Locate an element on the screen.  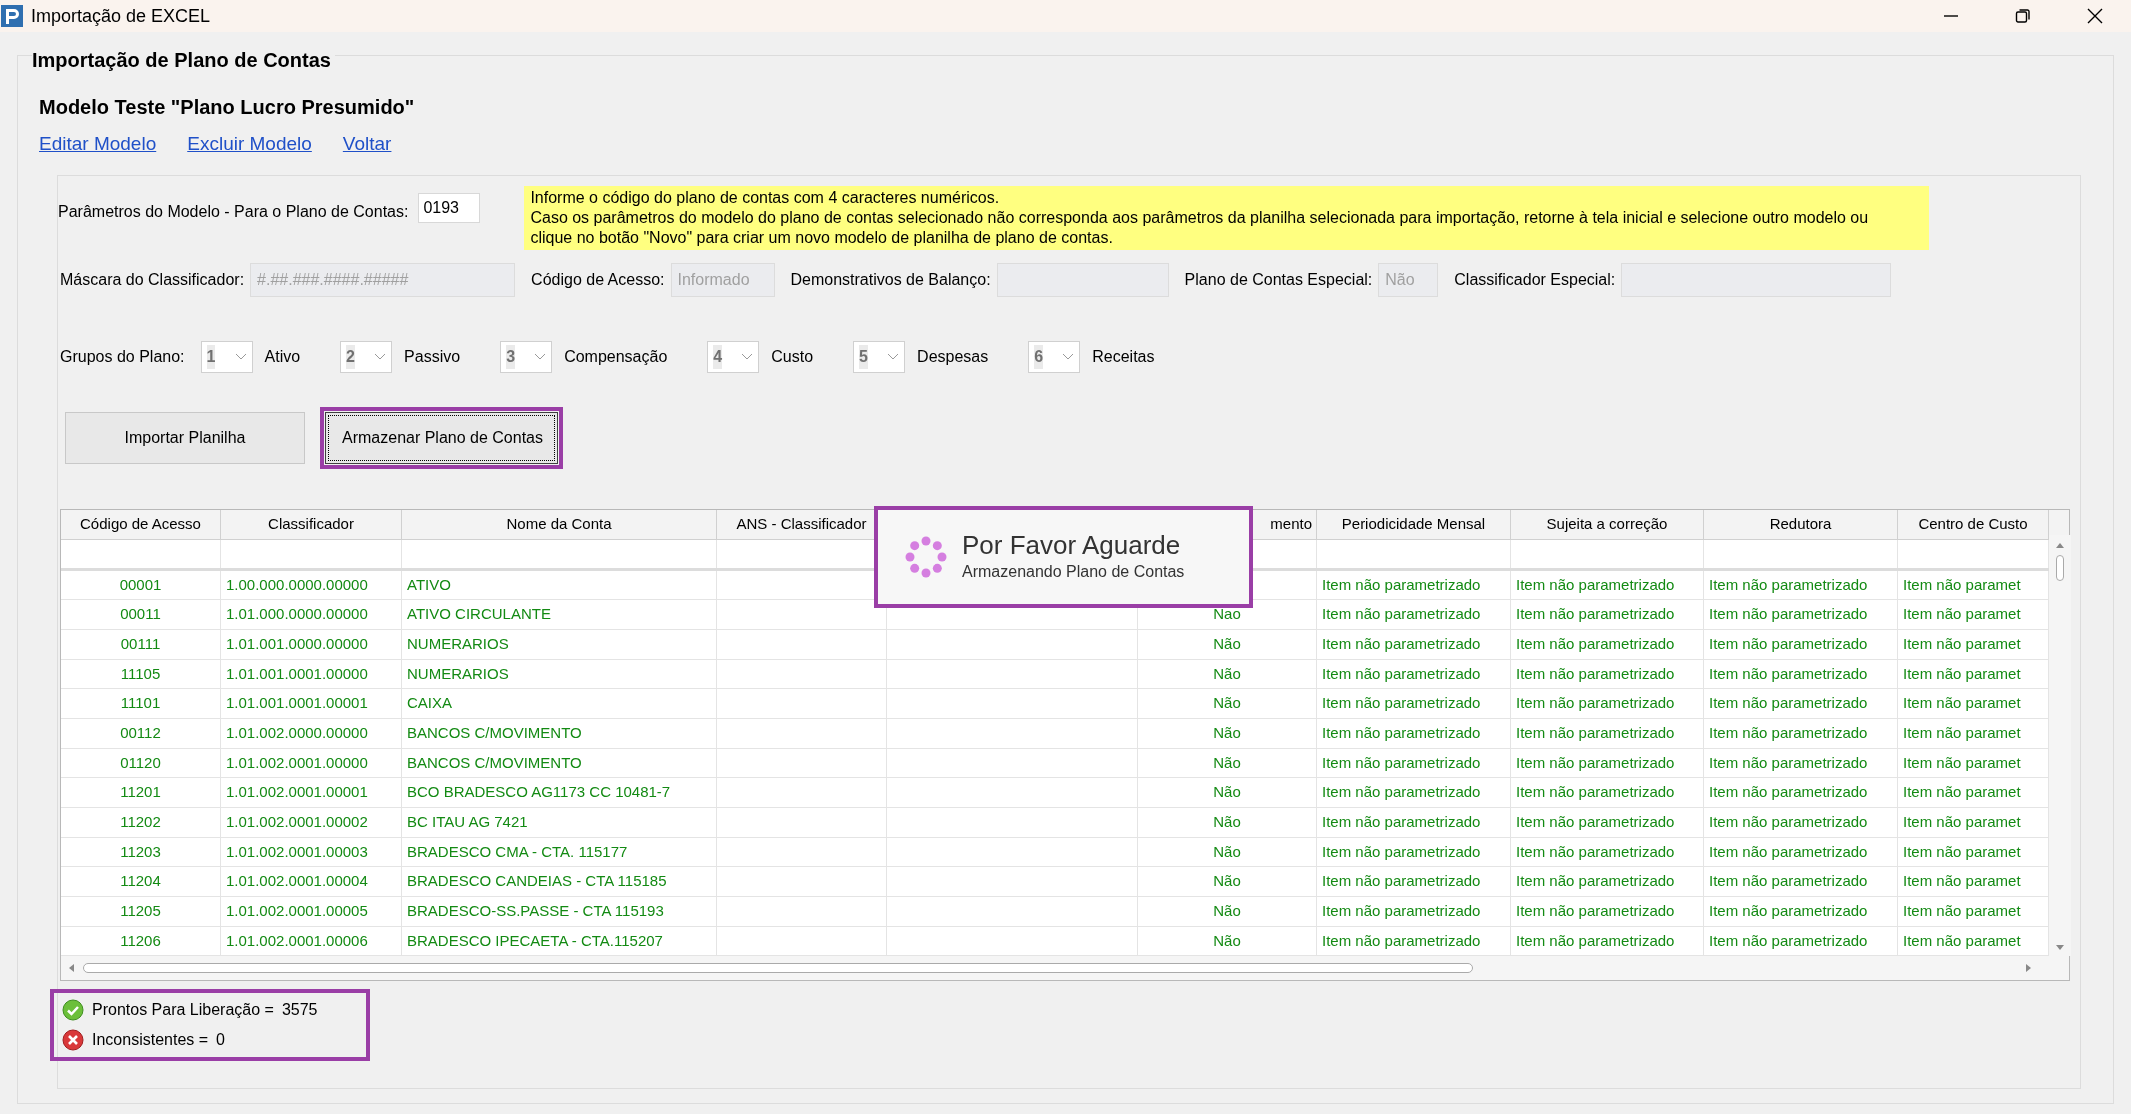
group-dropdown: 1 is located at coordinates (226, 356).